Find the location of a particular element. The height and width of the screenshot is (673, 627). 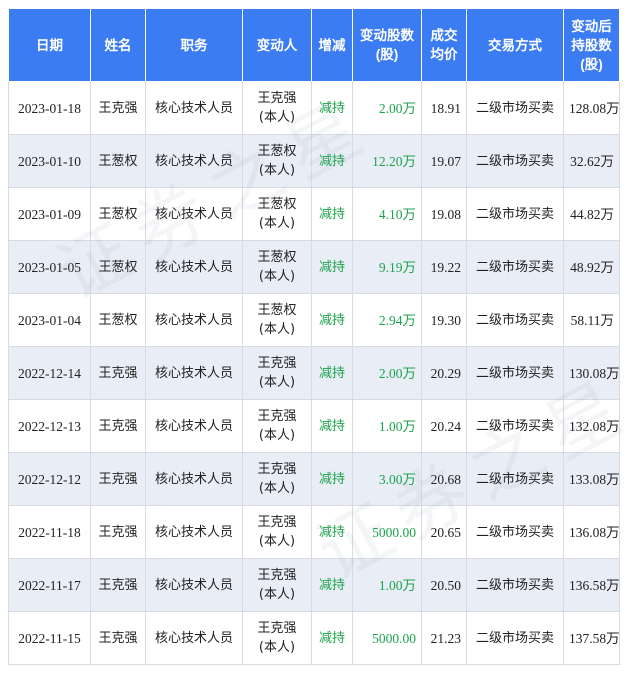

row-price: 21.23 is located at coordinates (444, 638).